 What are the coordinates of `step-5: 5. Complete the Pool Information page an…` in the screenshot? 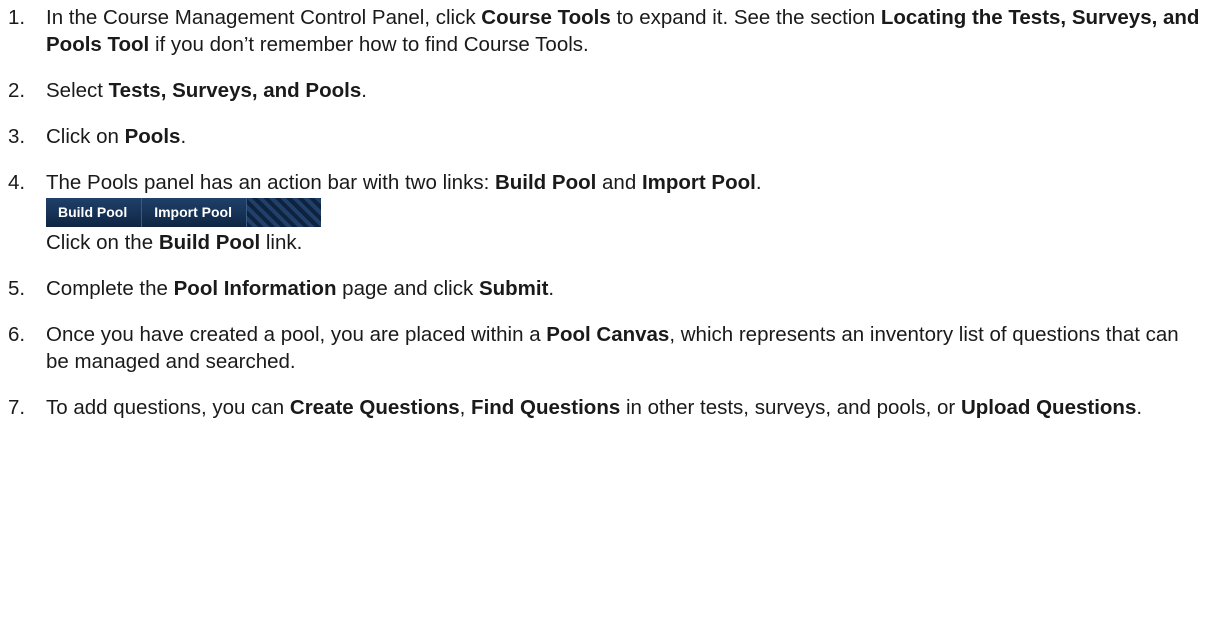 It's located at (600, 288).